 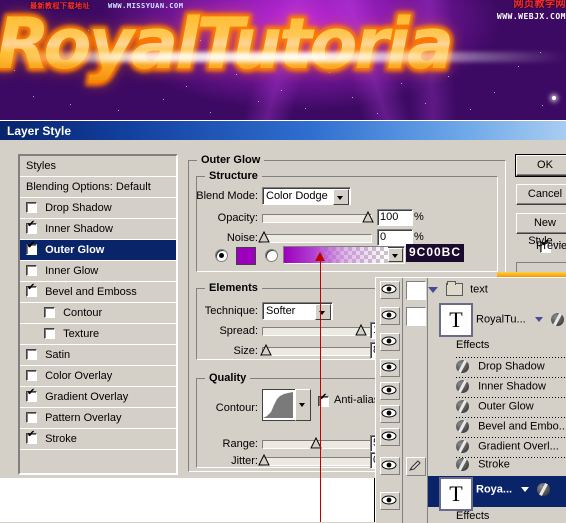 What do you see at coordinates (551, 246) in the screenshot?
I see `preview-label: Preview` at bounding box center [551, 246].